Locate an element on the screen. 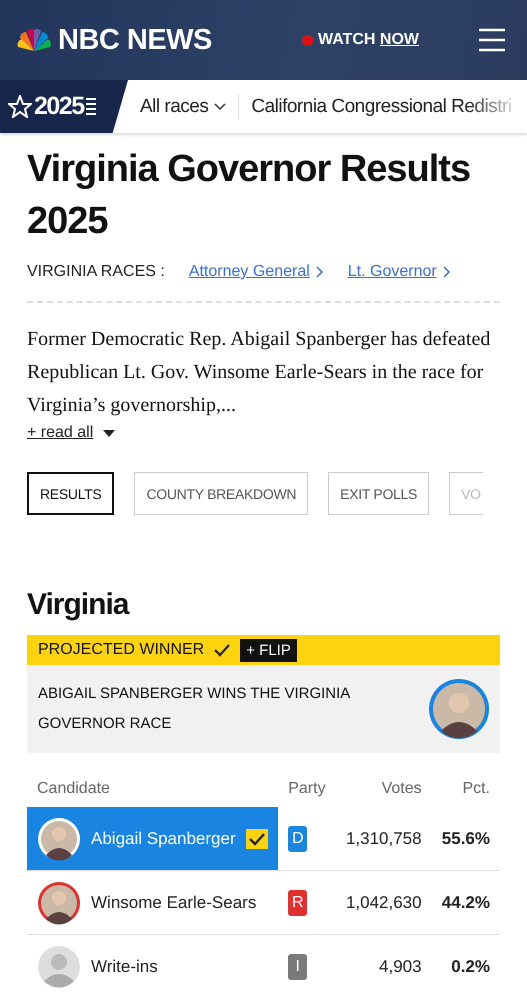 The width and height of the screenshot is (527, 1000). candidate-cell: Winsome Earle-Sears is located at coordinates (152, 902).